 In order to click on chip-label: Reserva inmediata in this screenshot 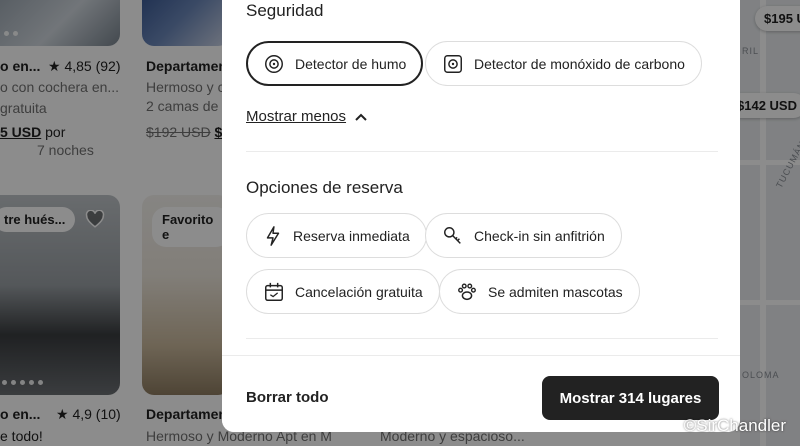, I will do `click(351, 235)`.